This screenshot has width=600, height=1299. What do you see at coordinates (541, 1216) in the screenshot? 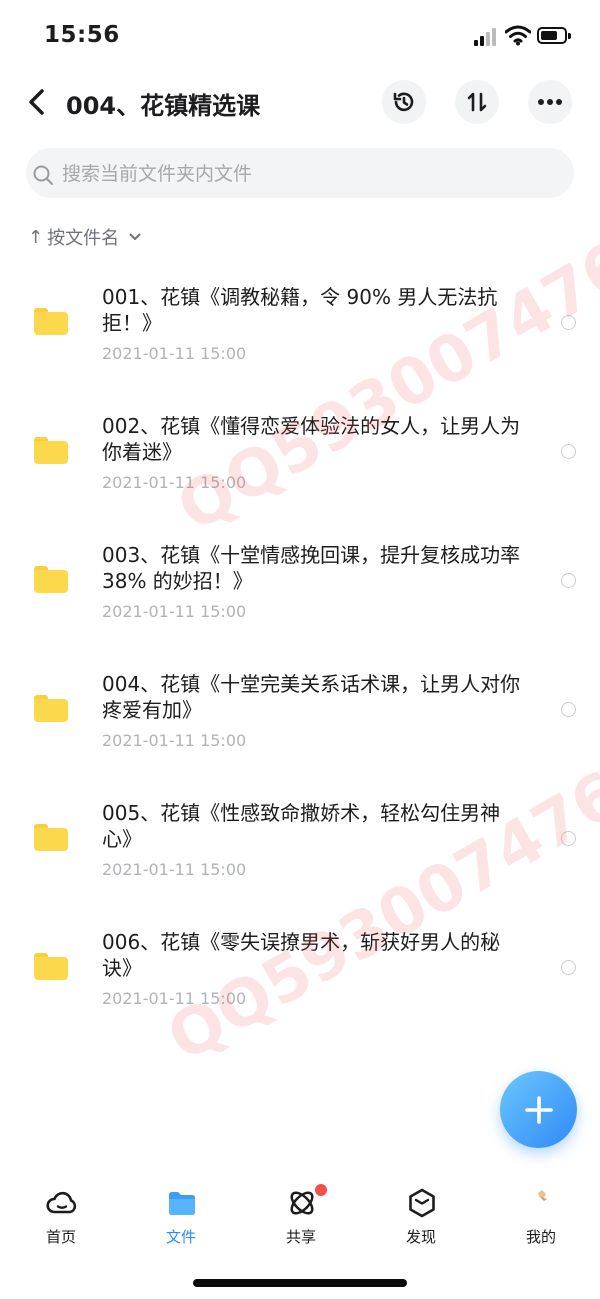
I see `tab-mine: 我的` at bounding box center [541, 1216].